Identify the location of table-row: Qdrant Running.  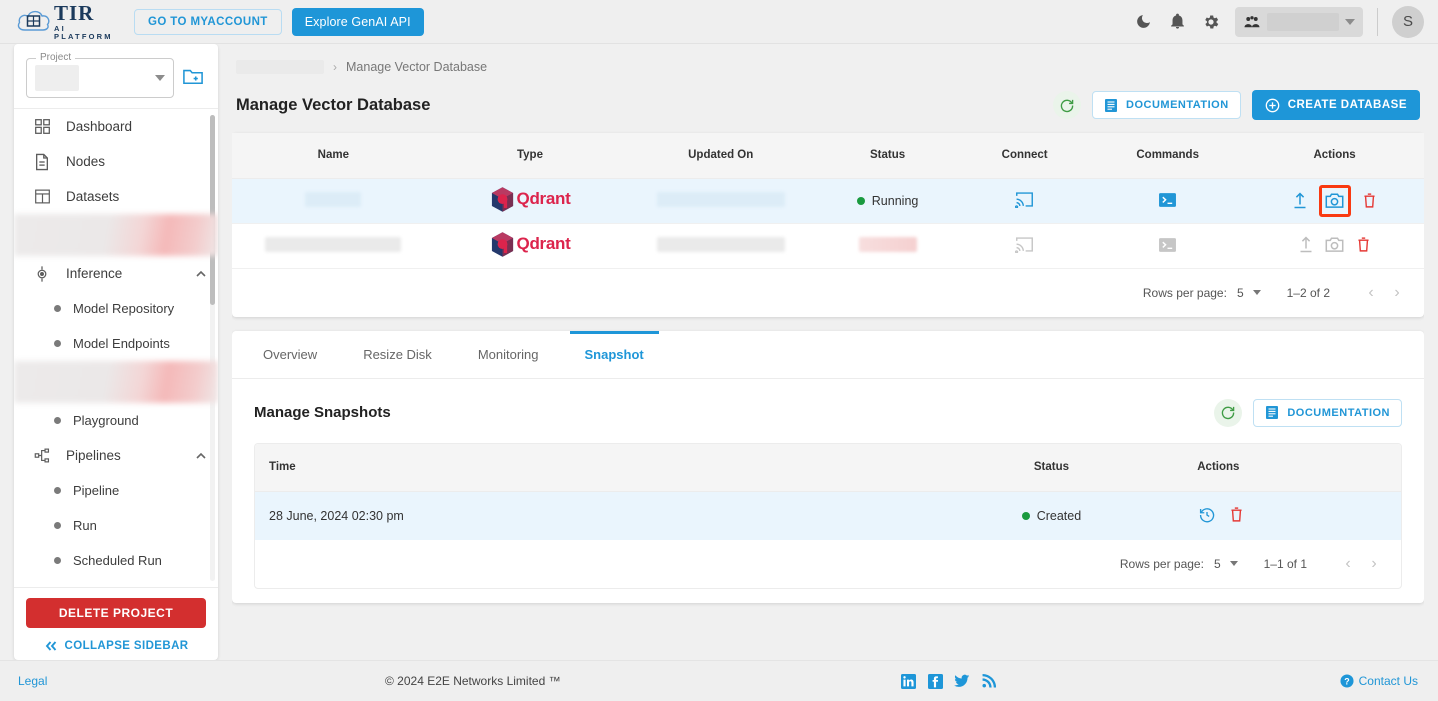
(828, 201).